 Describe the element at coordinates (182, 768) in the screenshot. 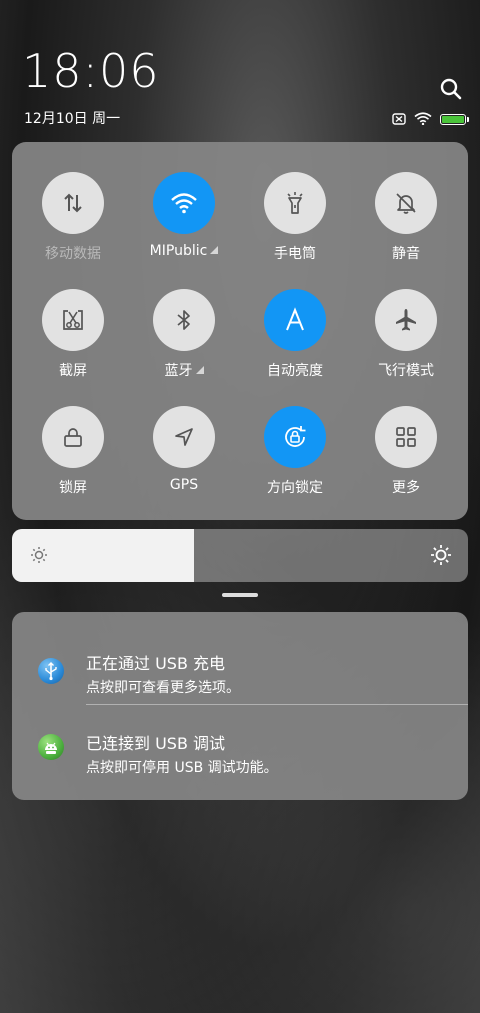

I see `notification-text: 点按即可停用 USB 调试功能。` at that location.